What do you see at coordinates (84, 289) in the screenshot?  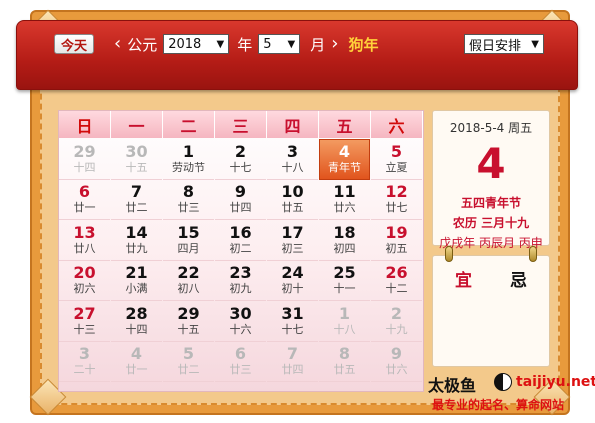 I see `lunar-label: 初六` at bounding box center [84, 289].